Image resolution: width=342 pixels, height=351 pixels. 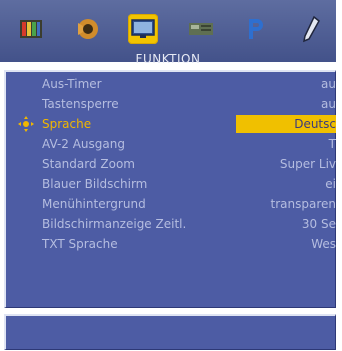 What do you see at coordinates (303, 204) in the screenshot?
I see `menu-item-value: transparen` at bounding box center [303, 204].